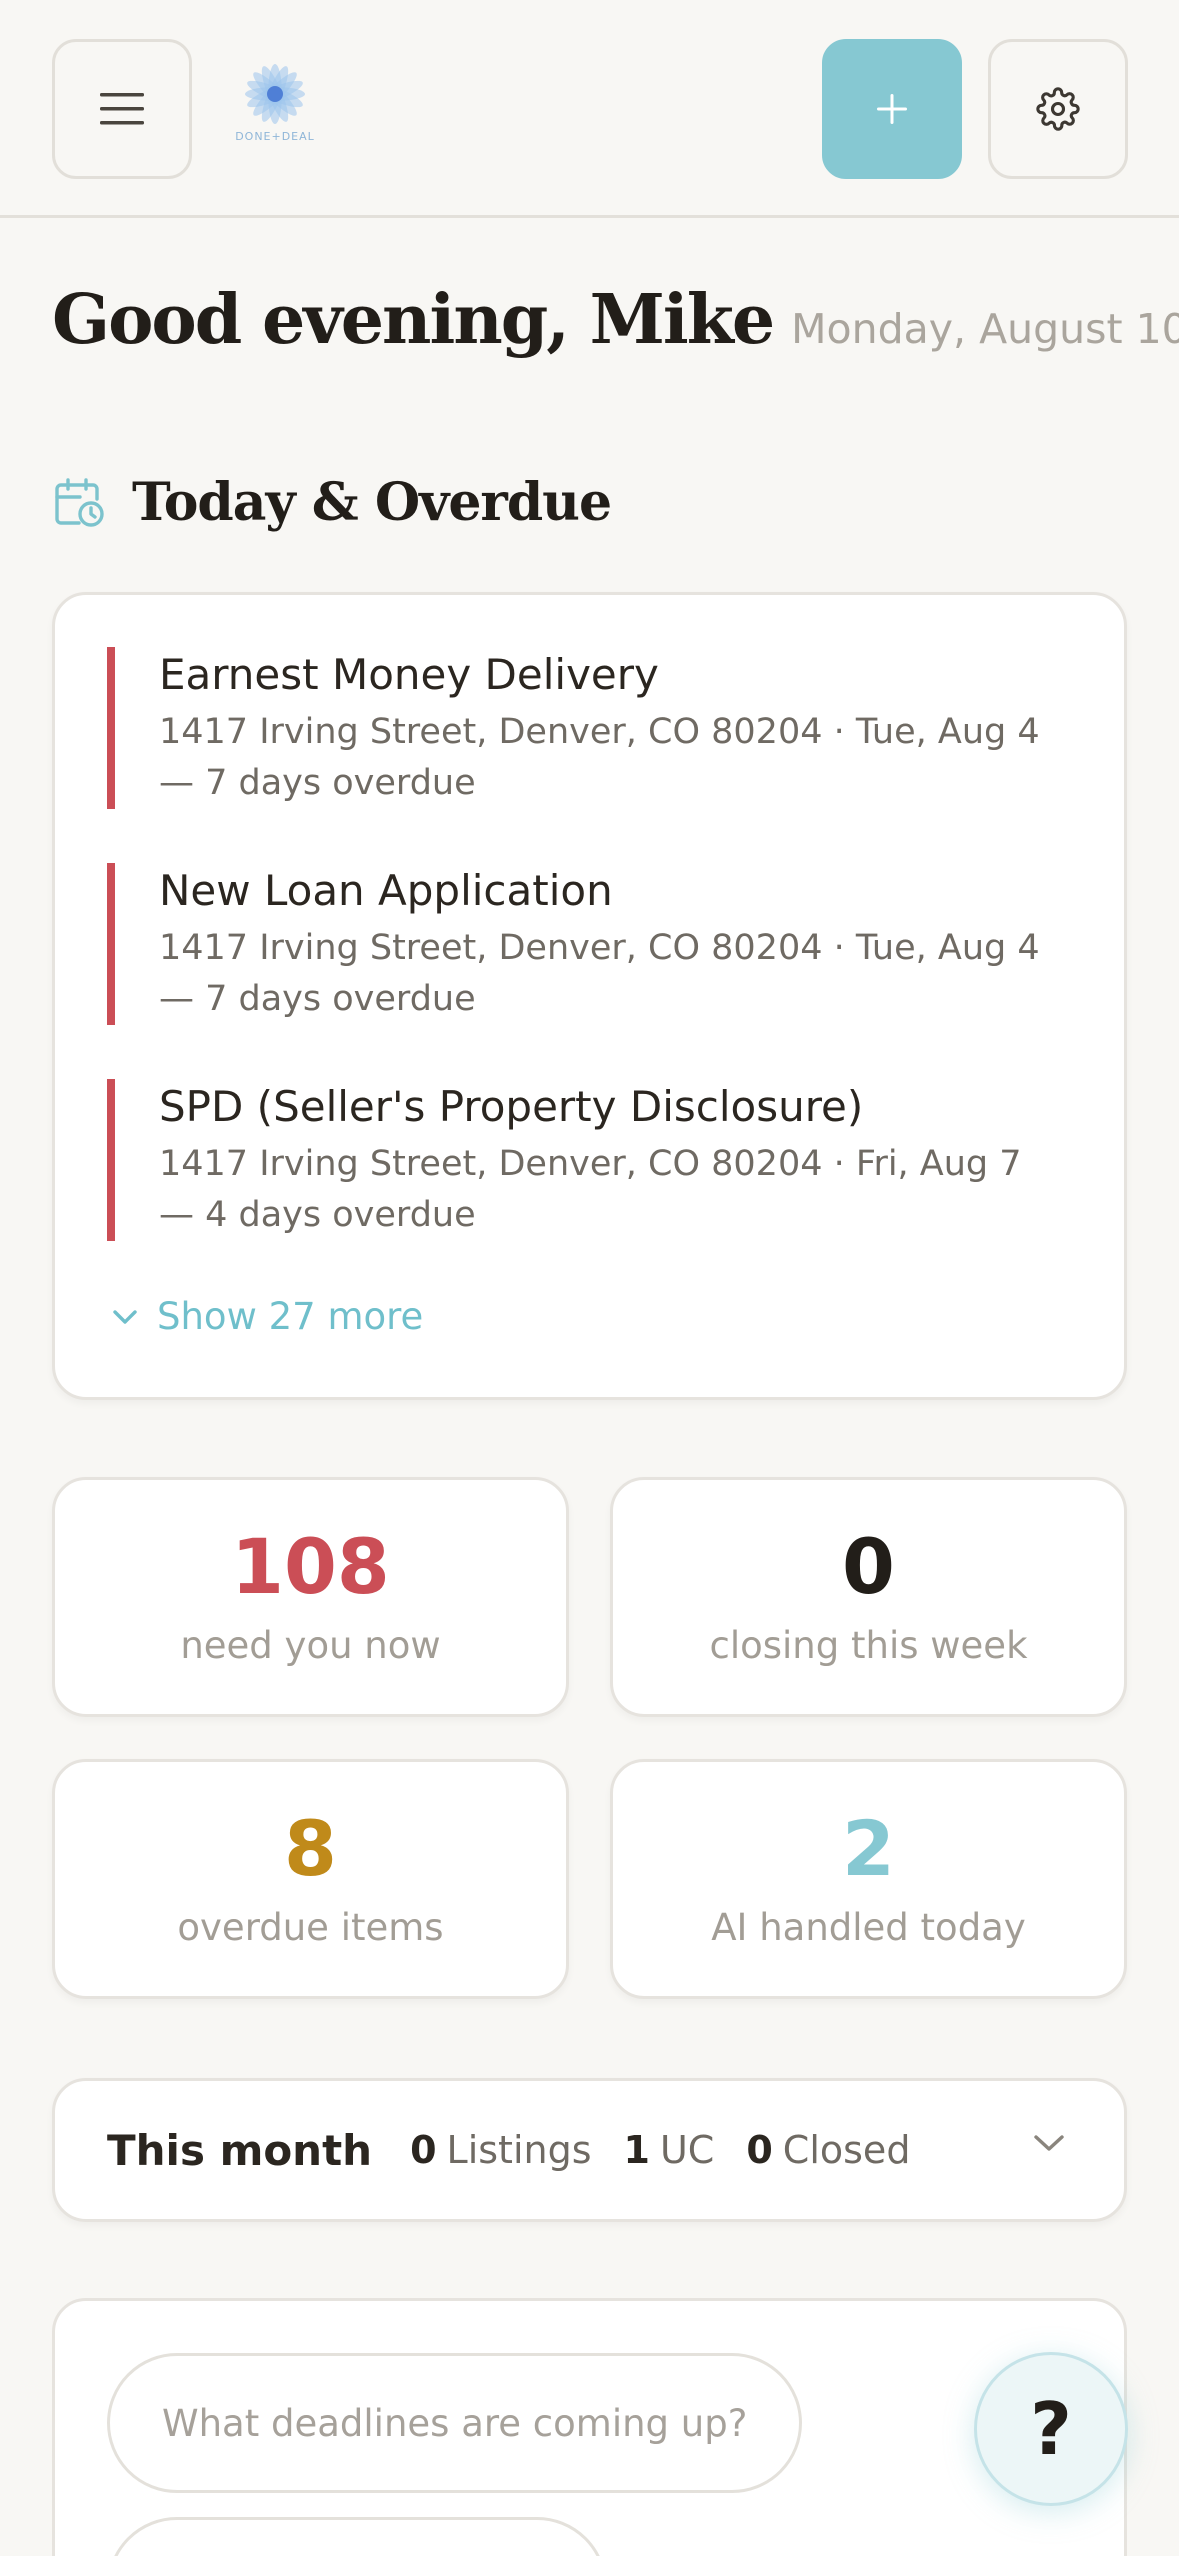 This screenshot has width=1179, height=2556. I want to click on this-month-summary: This month 0 Listings 1 UC 0 Closed, so click(589, 2150).